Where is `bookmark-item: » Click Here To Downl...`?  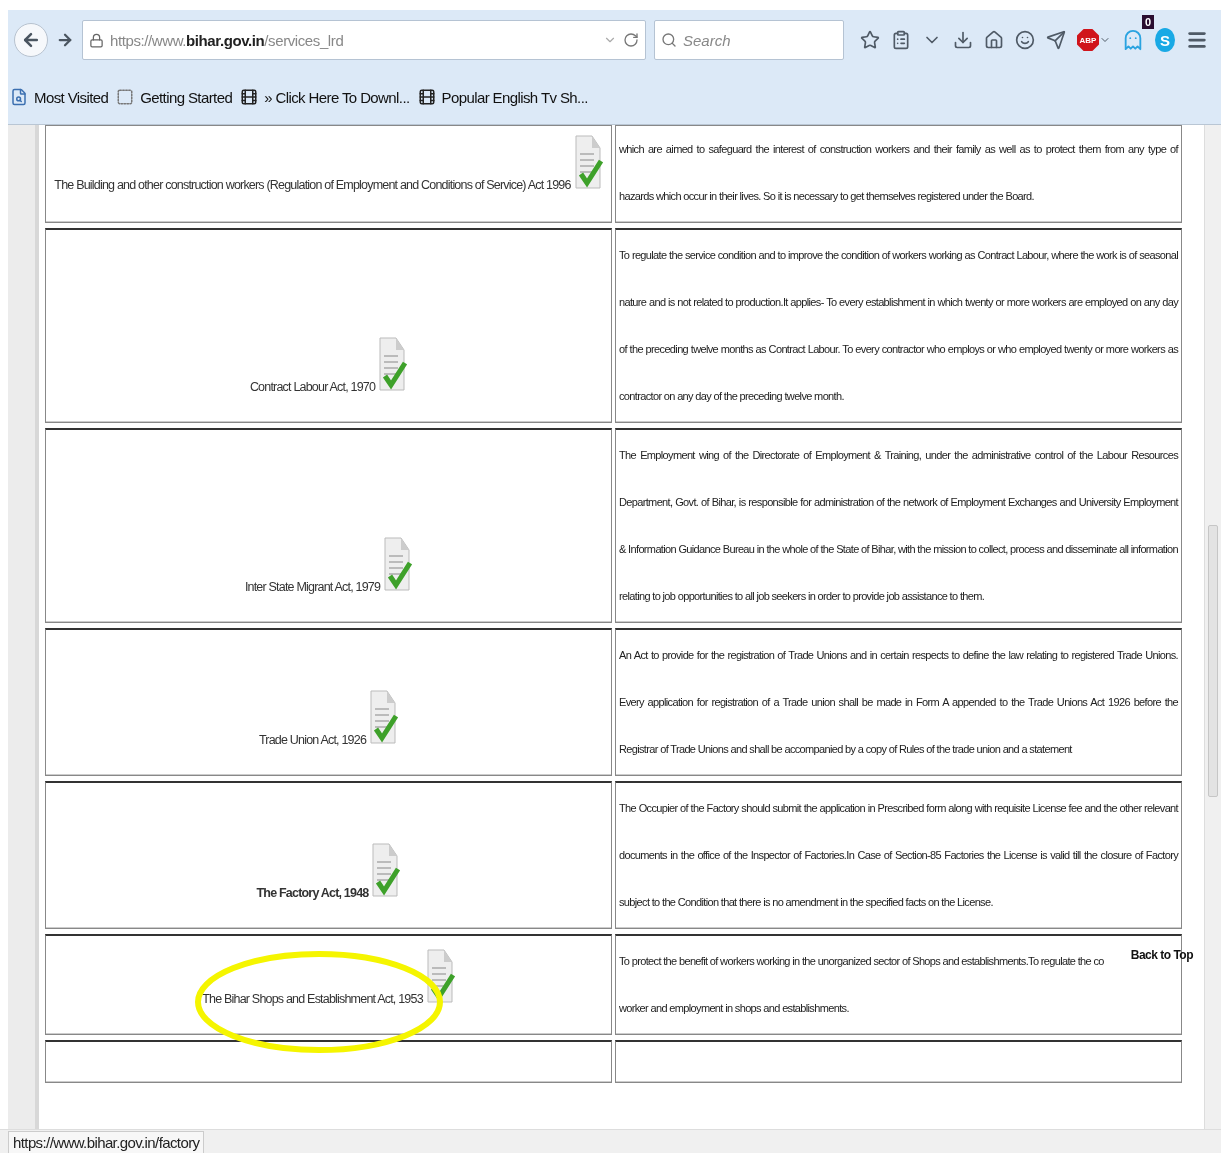
bookmark-item: » Click Here To Downl... is located at coordinates (325, 97).